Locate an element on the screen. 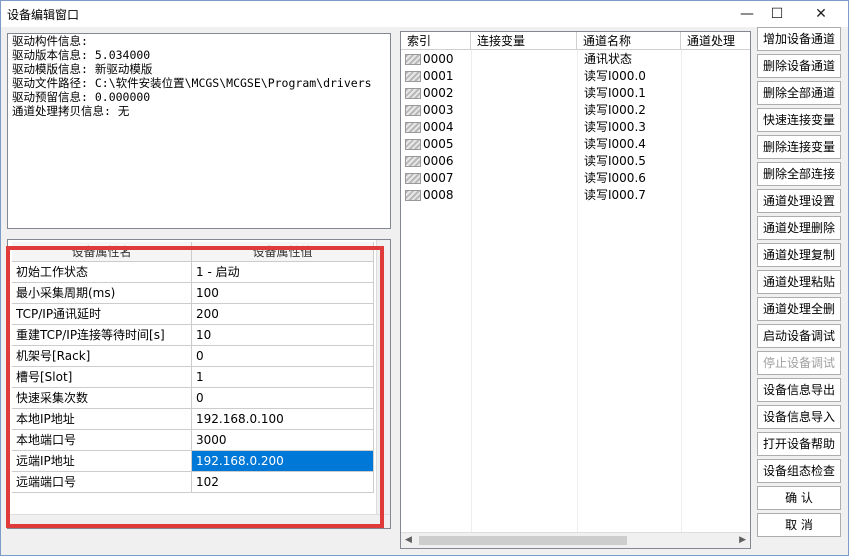 This screenshot has width=849, height=556. channel-row: 0007 读写I000.6 is located at coordinates (575, 178).